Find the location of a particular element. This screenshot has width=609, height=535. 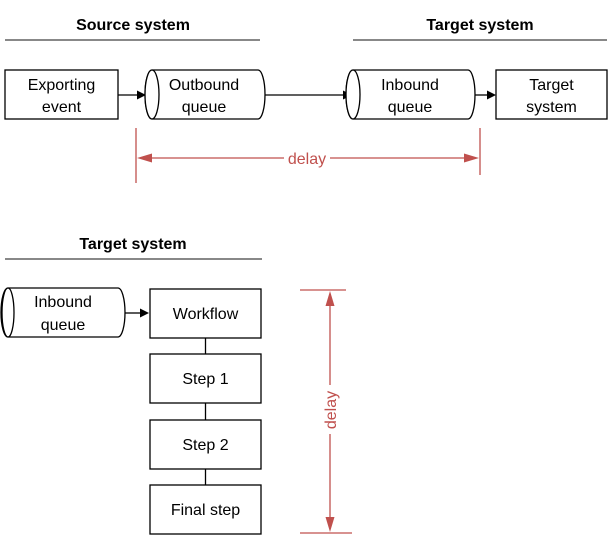

workflow-node: Workflow is located at coordinates (205, 313).